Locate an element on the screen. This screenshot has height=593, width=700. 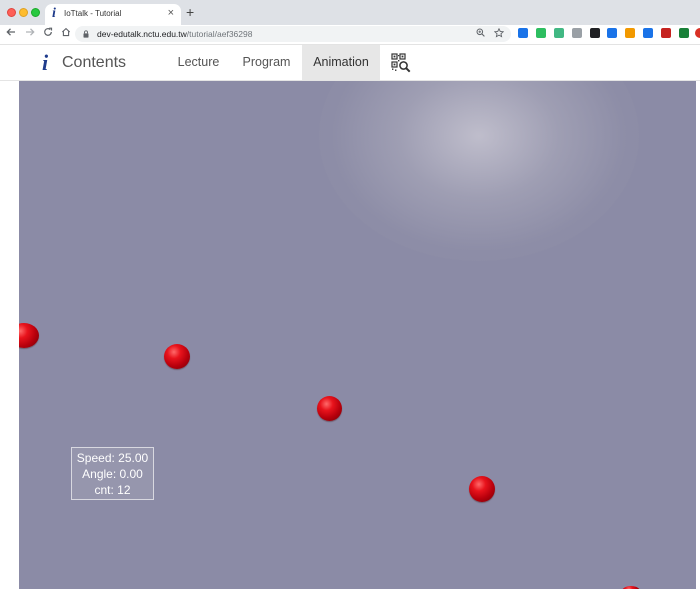
url-path: /tutorial/aef36298 is located at coordinates (219, 34).